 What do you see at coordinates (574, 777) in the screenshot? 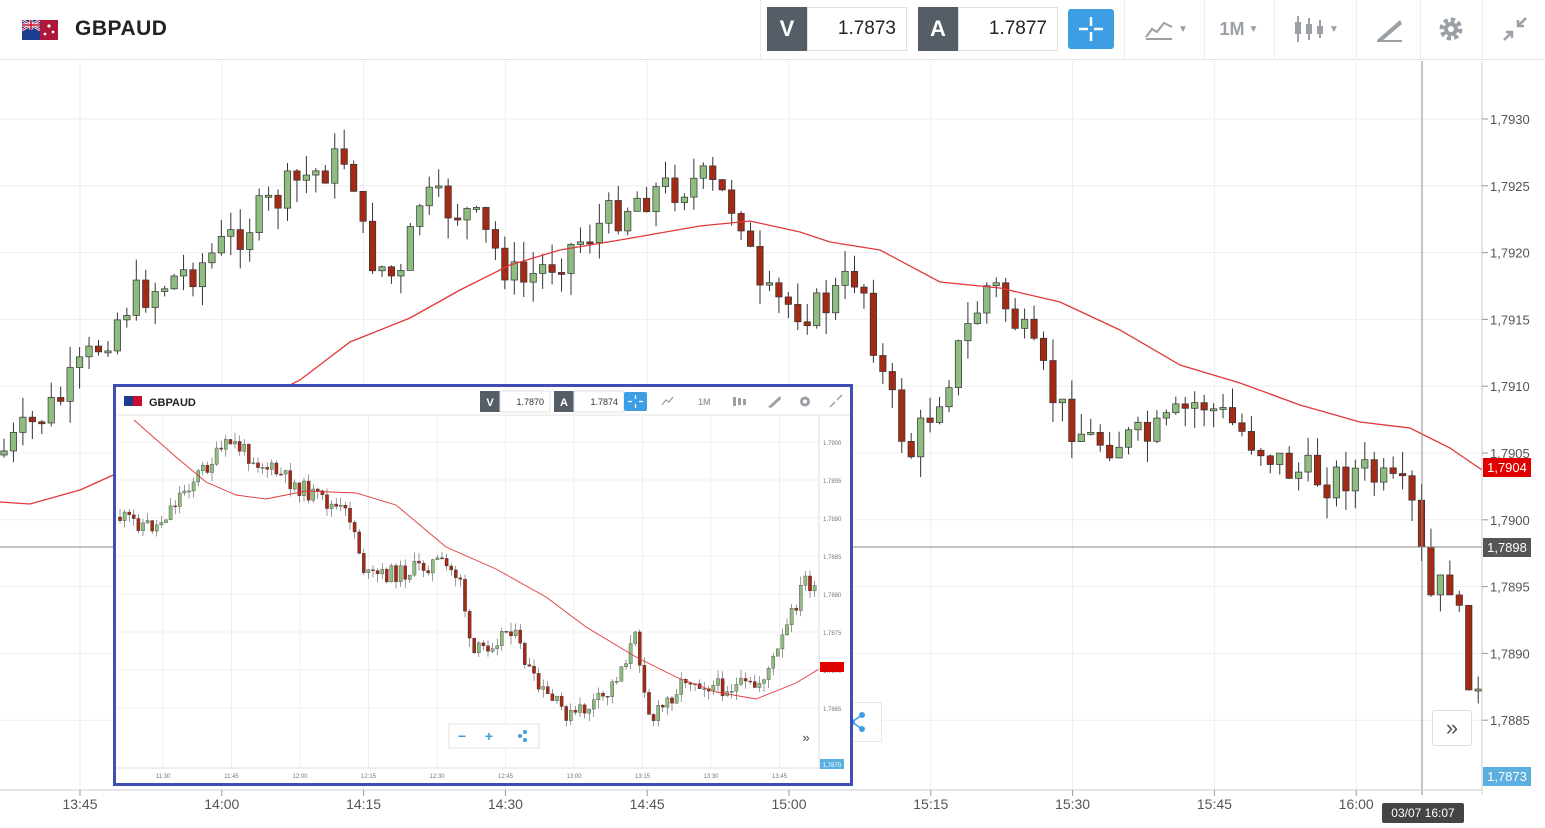
I see `inset-time-tick-label: 13:00` at bounding box center [574, 777].